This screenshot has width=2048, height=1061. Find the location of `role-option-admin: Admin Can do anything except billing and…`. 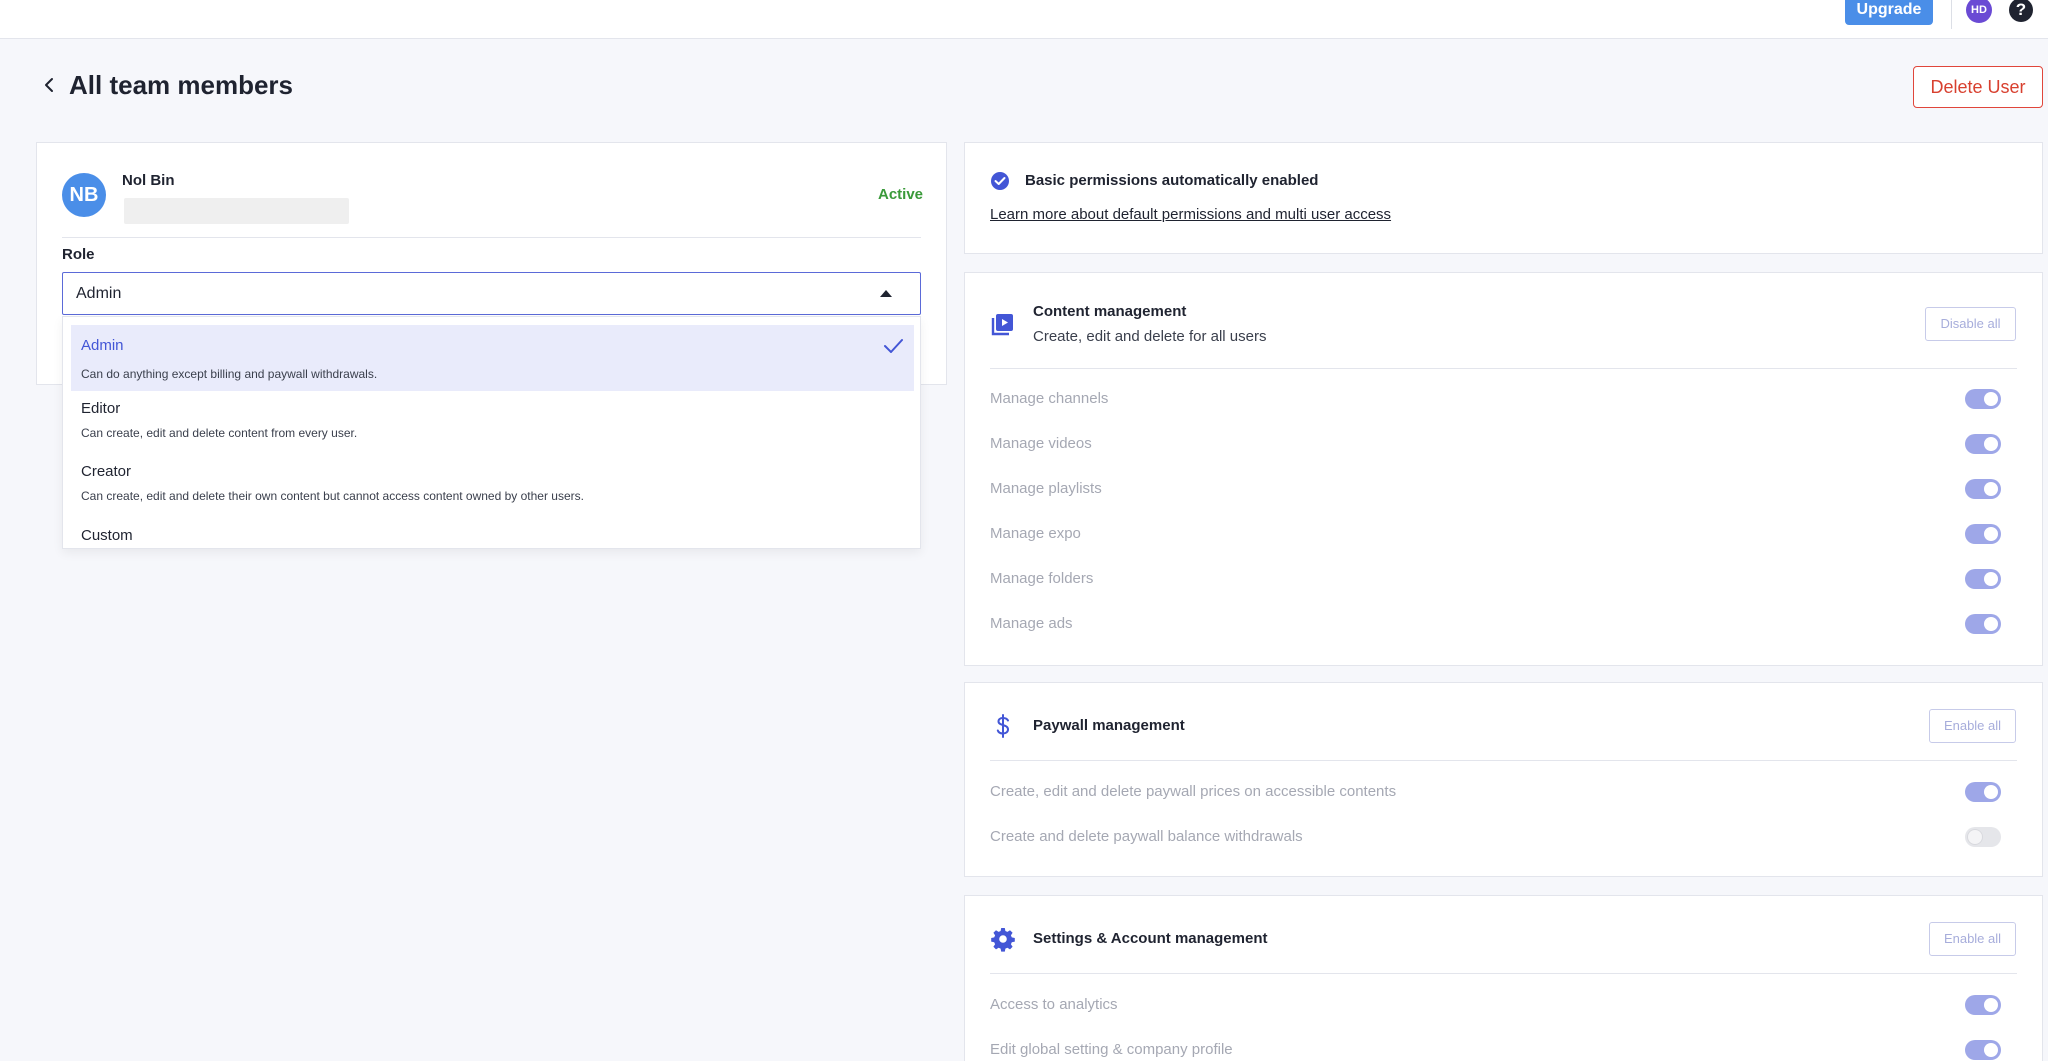

role-option-admin: Admin Can do anything except billing and… is located at coordinates (492, 358).